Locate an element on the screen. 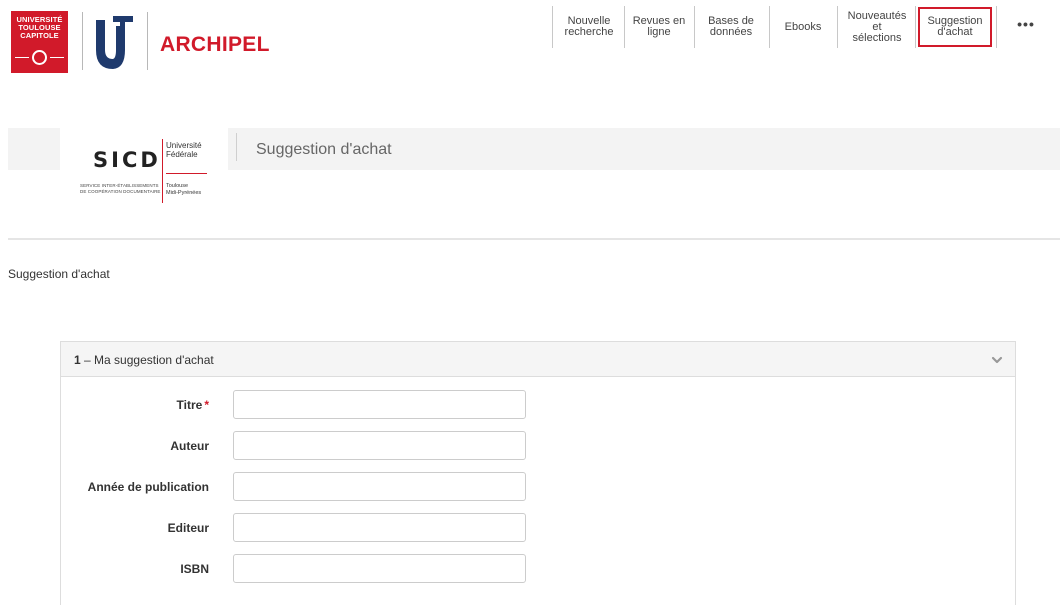  banner-divider is located at coordinates (236, 147).